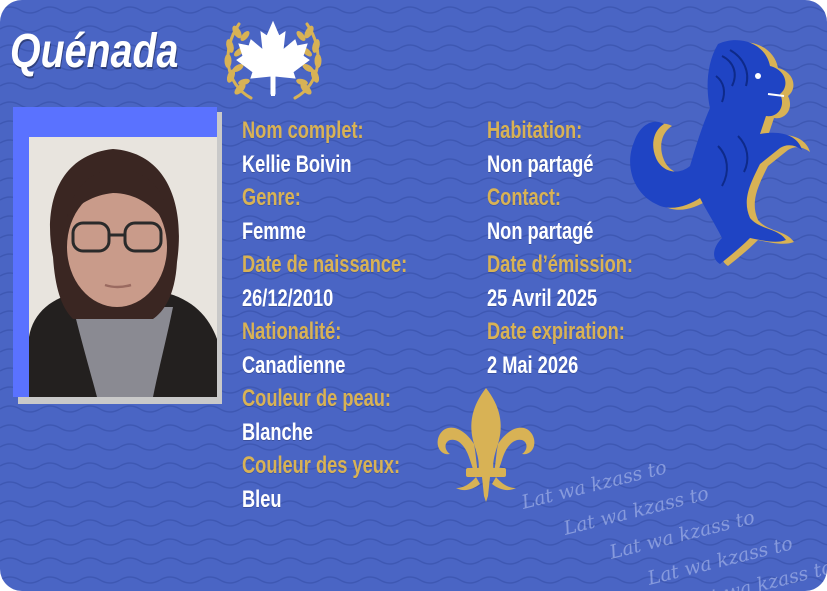 The image size is (827, 591). I want to click on value-eye-color: Bleu, so click(262, 499).